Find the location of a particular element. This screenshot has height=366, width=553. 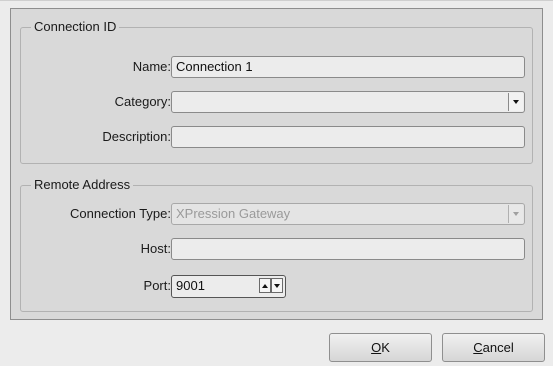

cancel-button: Cancel is located at coordinates (493, 347).